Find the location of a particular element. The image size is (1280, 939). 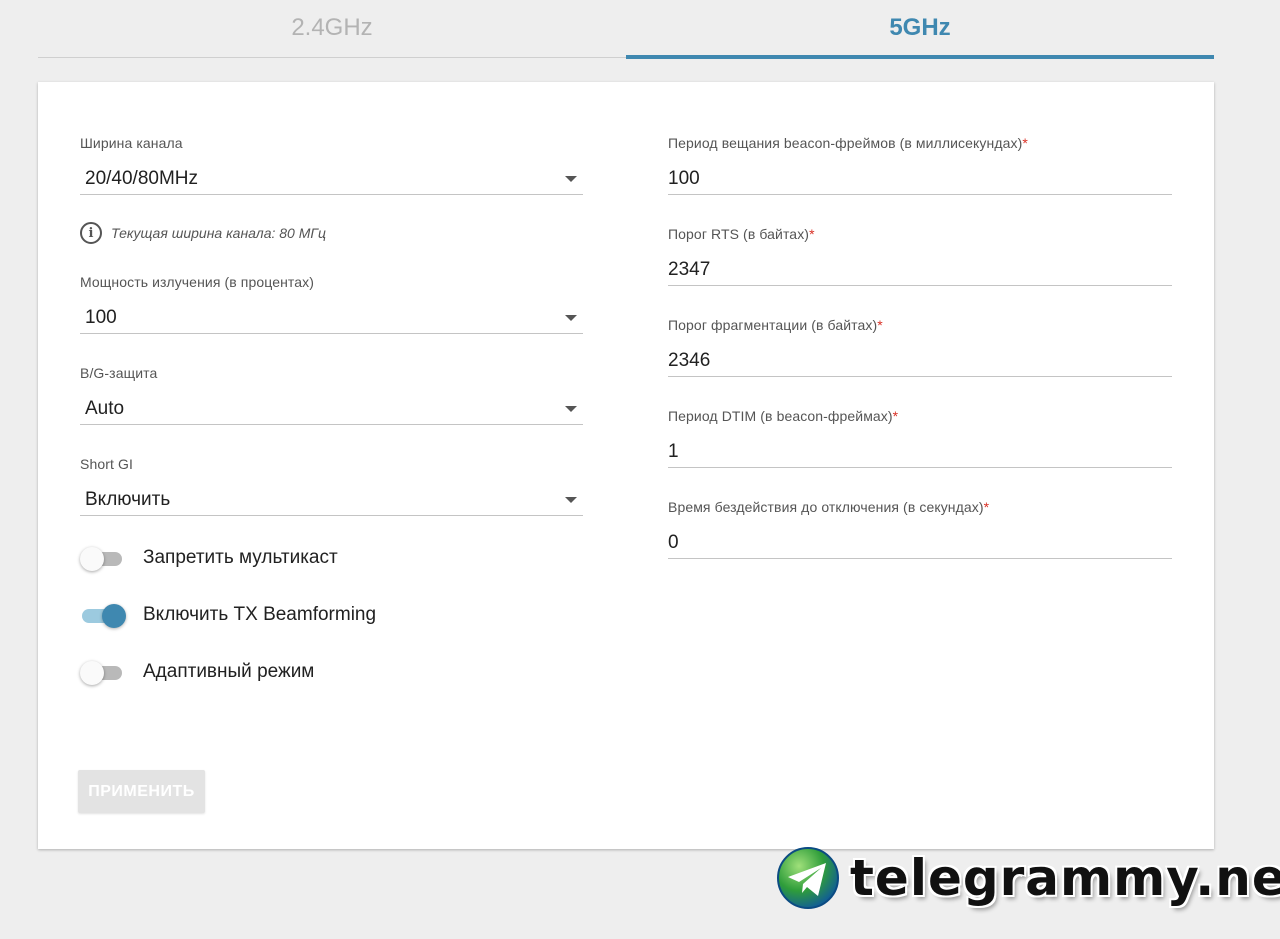

short-gi-select: Включить is located at coordinates (331, 500).